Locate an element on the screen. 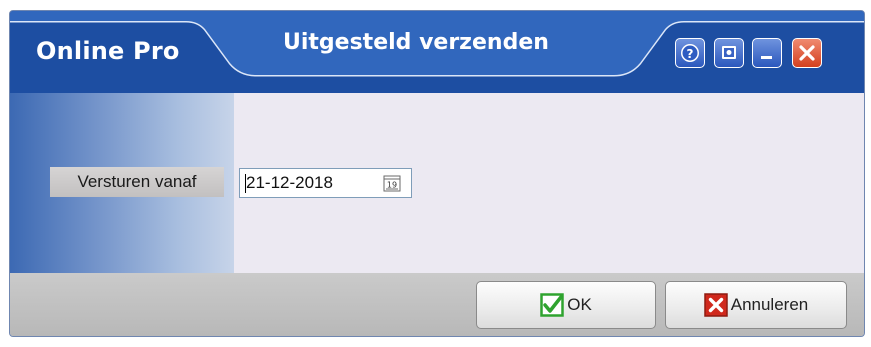 The image size is (871, 347). send-from-date-field: 19 is located at coordinates (325, 183).